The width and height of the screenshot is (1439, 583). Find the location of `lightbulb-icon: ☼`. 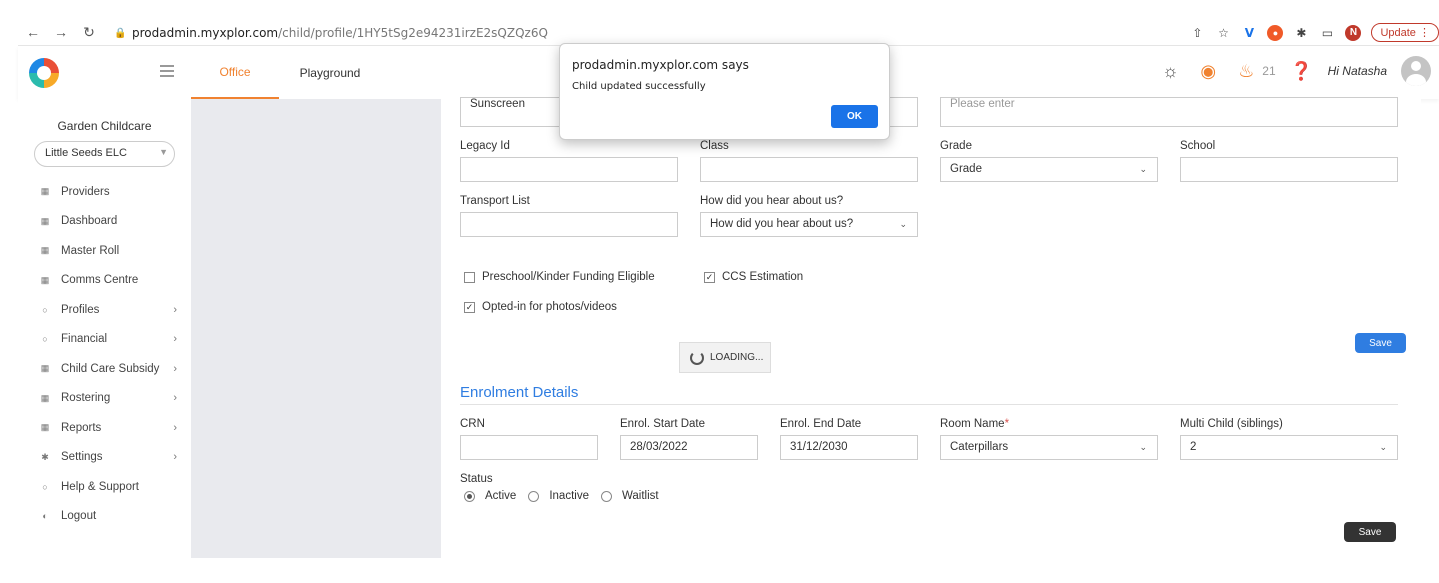

lightbulb-icon: ☼ is located at coordinates (1170, 71).